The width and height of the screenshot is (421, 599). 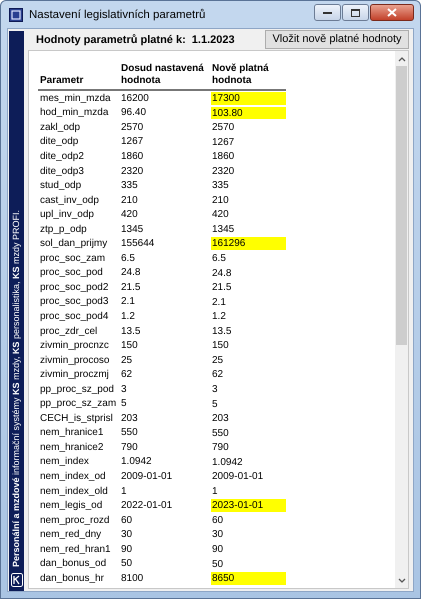 I want to click on table-cell-text: nem_index, so click(x=64, y=461).